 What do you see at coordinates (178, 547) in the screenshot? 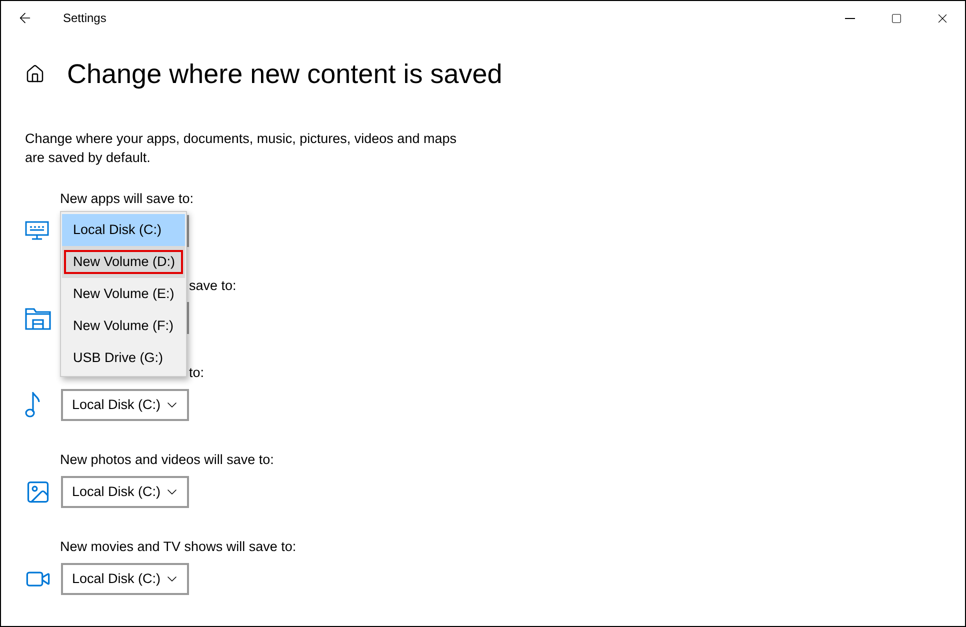
I see `section-label: New movies and TV shows will save to:` at bounding box center [178, 547].